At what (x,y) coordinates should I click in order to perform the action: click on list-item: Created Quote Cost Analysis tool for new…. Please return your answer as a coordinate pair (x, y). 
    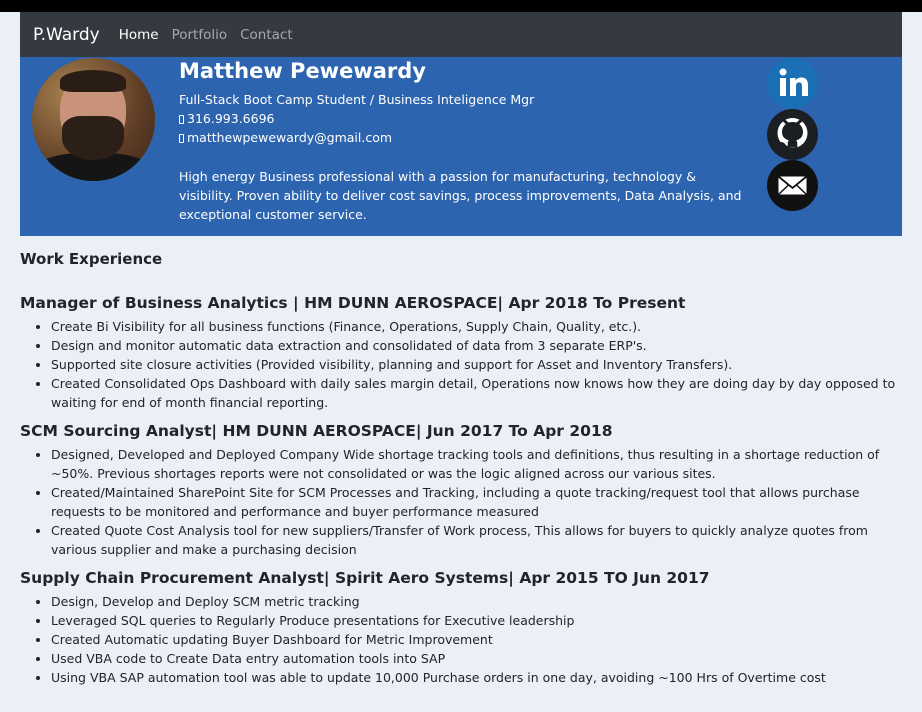
    Looking at the image, I should click on (476, 540).